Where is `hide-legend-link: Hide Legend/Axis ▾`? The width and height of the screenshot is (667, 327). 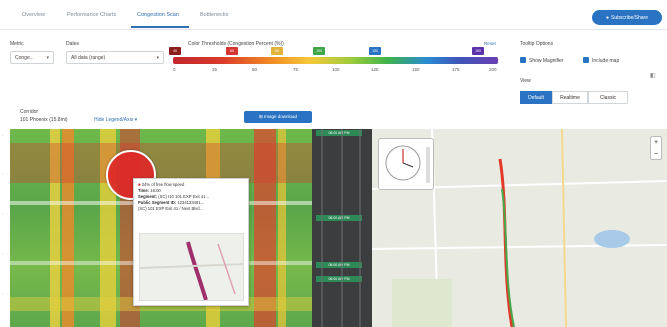 hide-legend-link: Hide Legend/Axis ▾ is located at coordinates (115, 120).